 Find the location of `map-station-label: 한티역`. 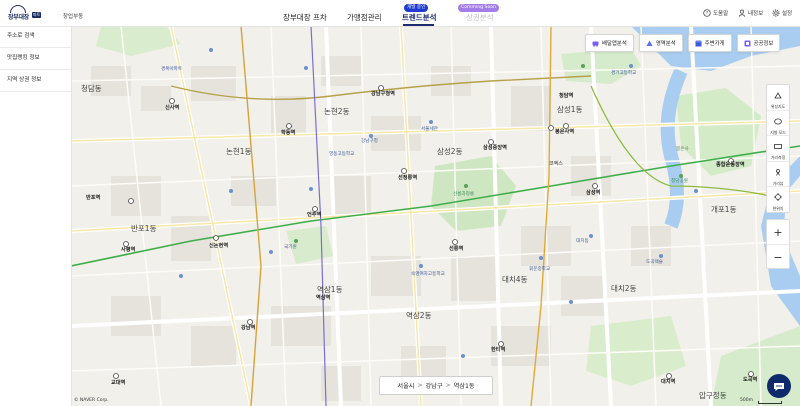

map-station-label: 한티역 is located at coordinates (498, 350).